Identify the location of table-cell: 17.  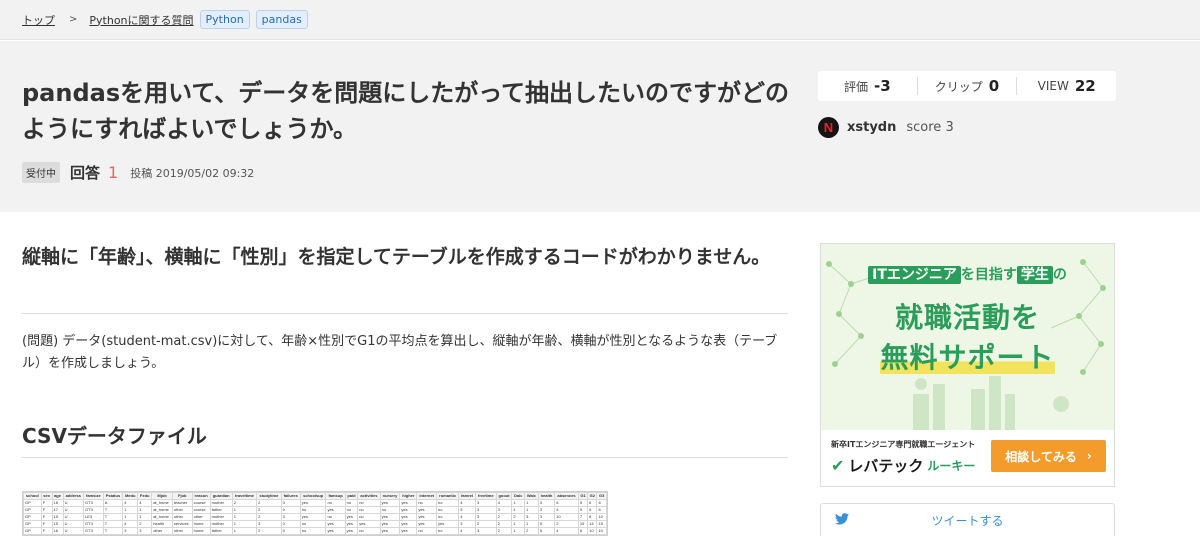
(57, 510).